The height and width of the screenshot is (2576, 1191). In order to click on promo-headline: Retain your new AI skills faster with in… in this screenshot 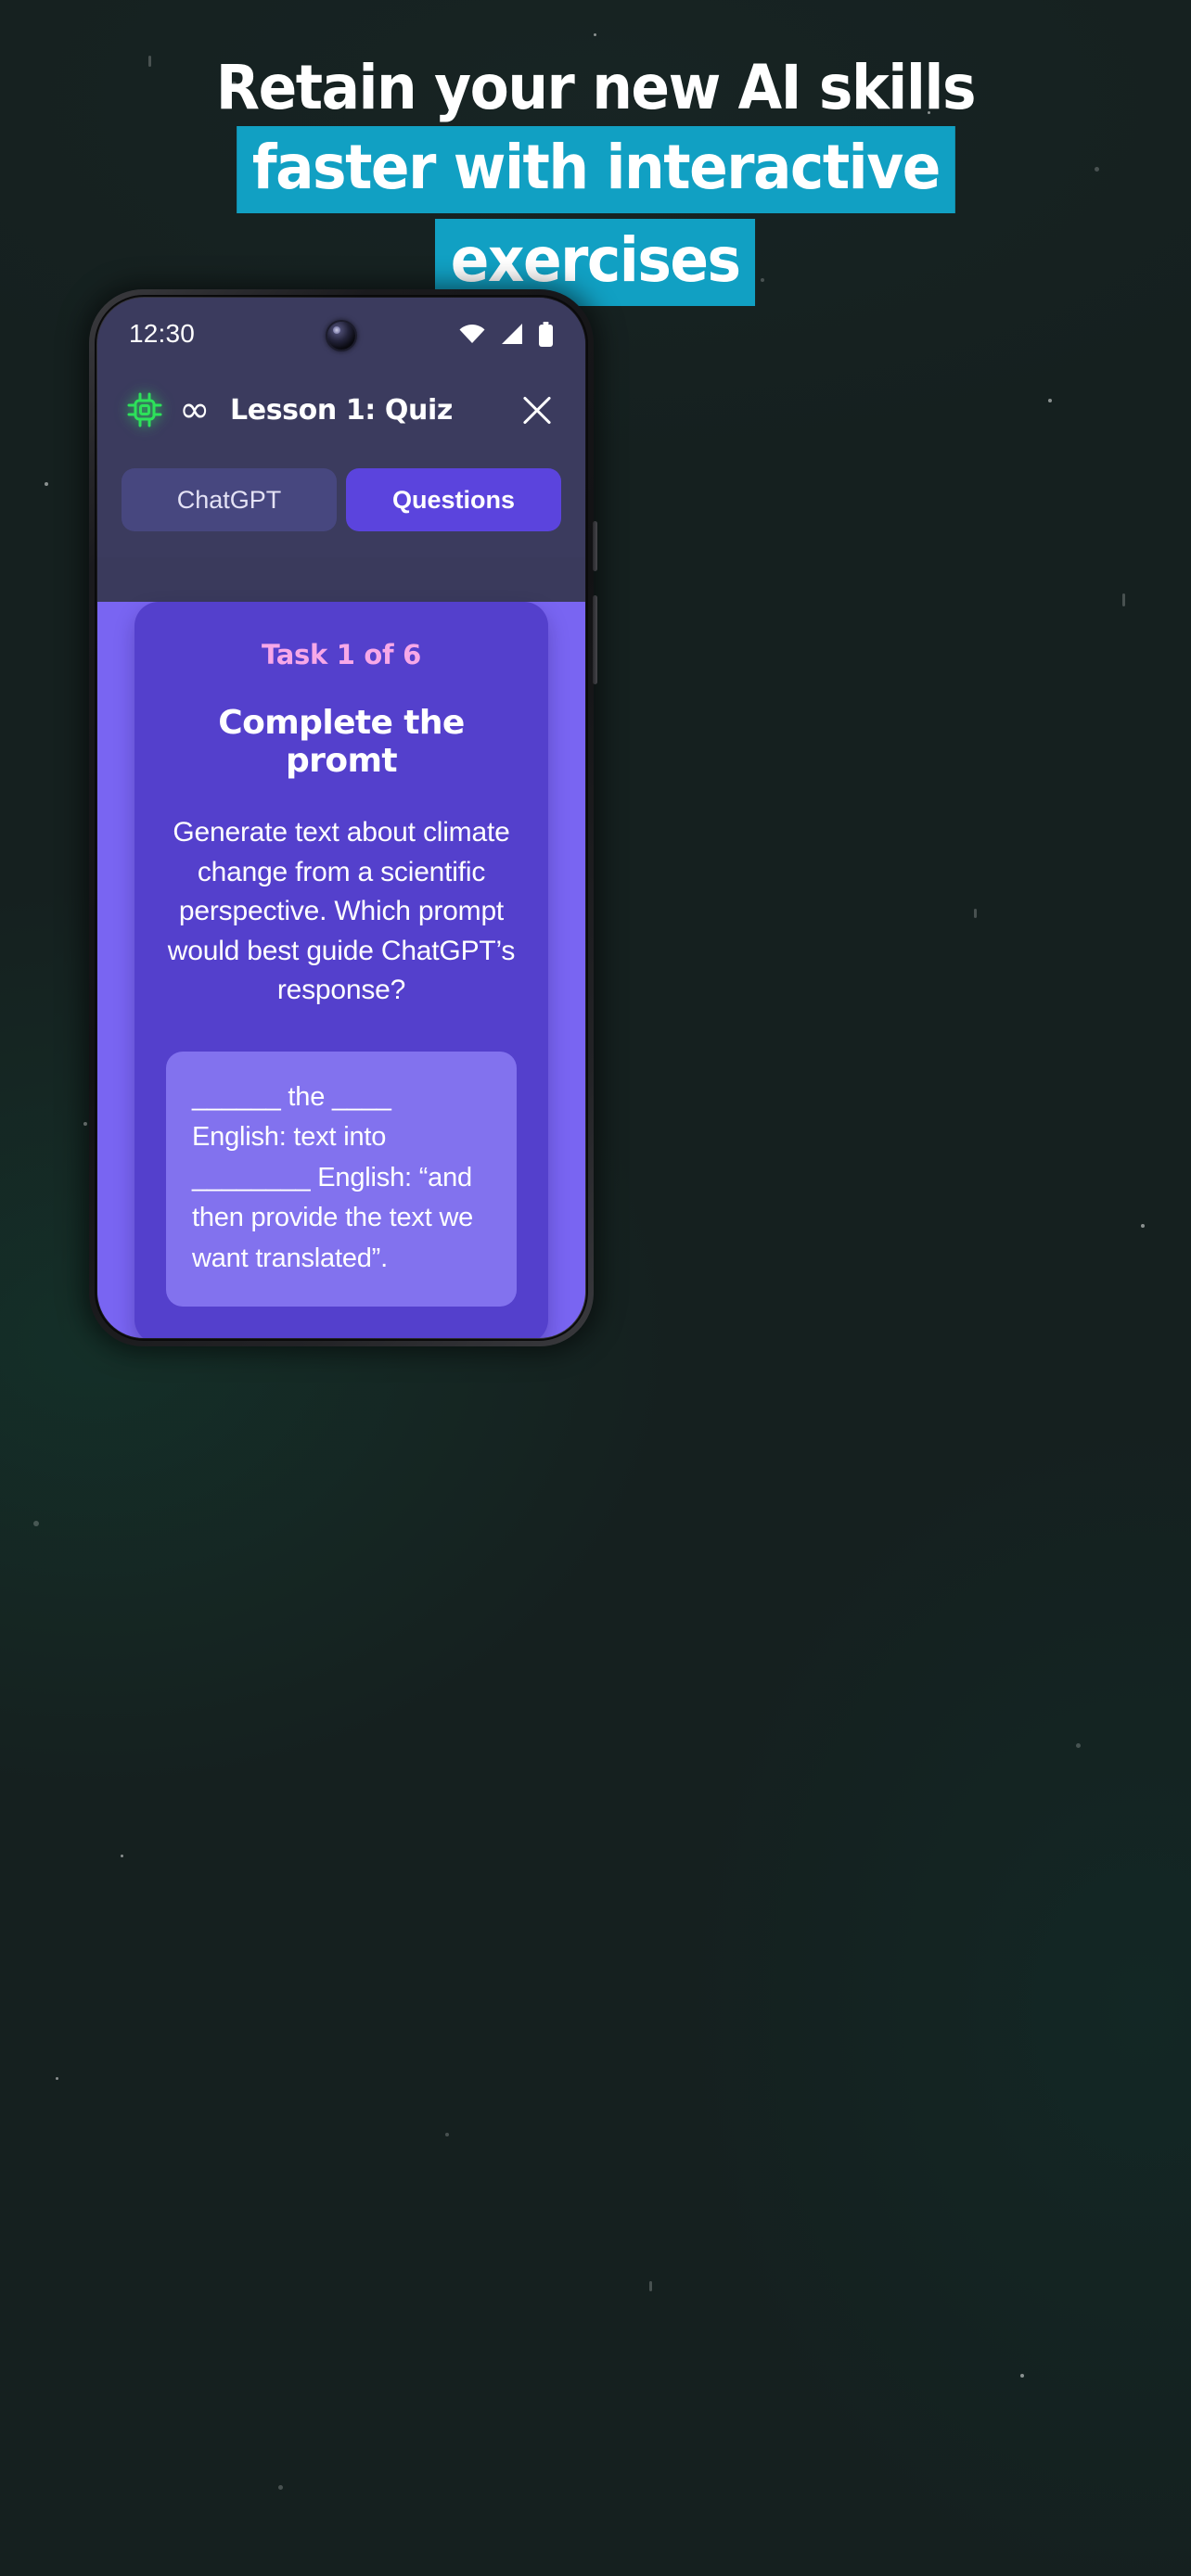, I will do `click(595, 188)`.